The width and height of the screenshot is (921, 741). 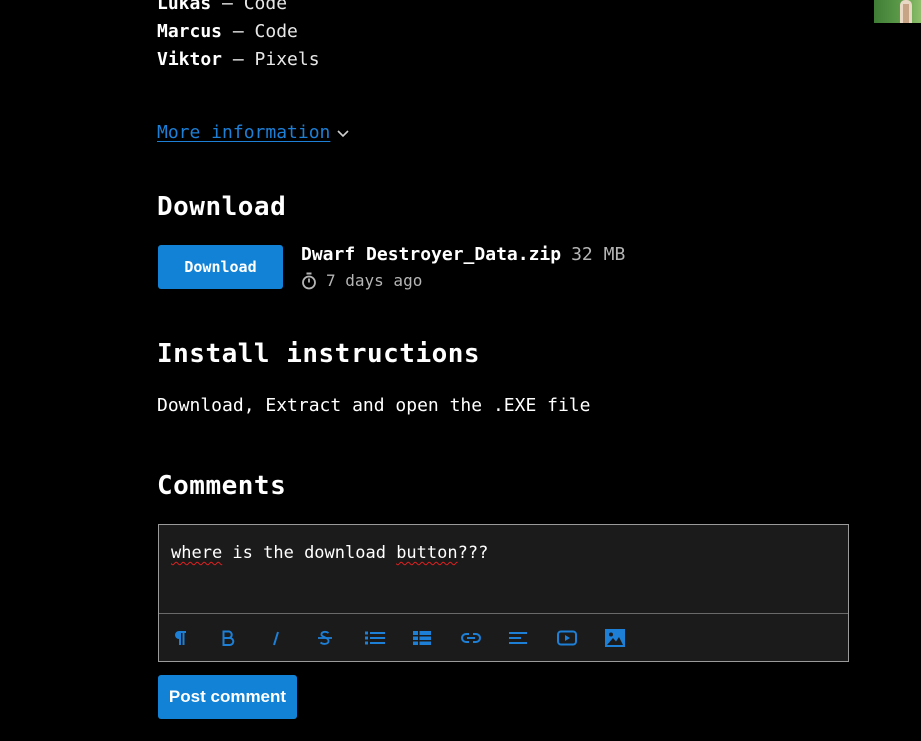 I want to click on user-avatar, so click(x=897, y=11).